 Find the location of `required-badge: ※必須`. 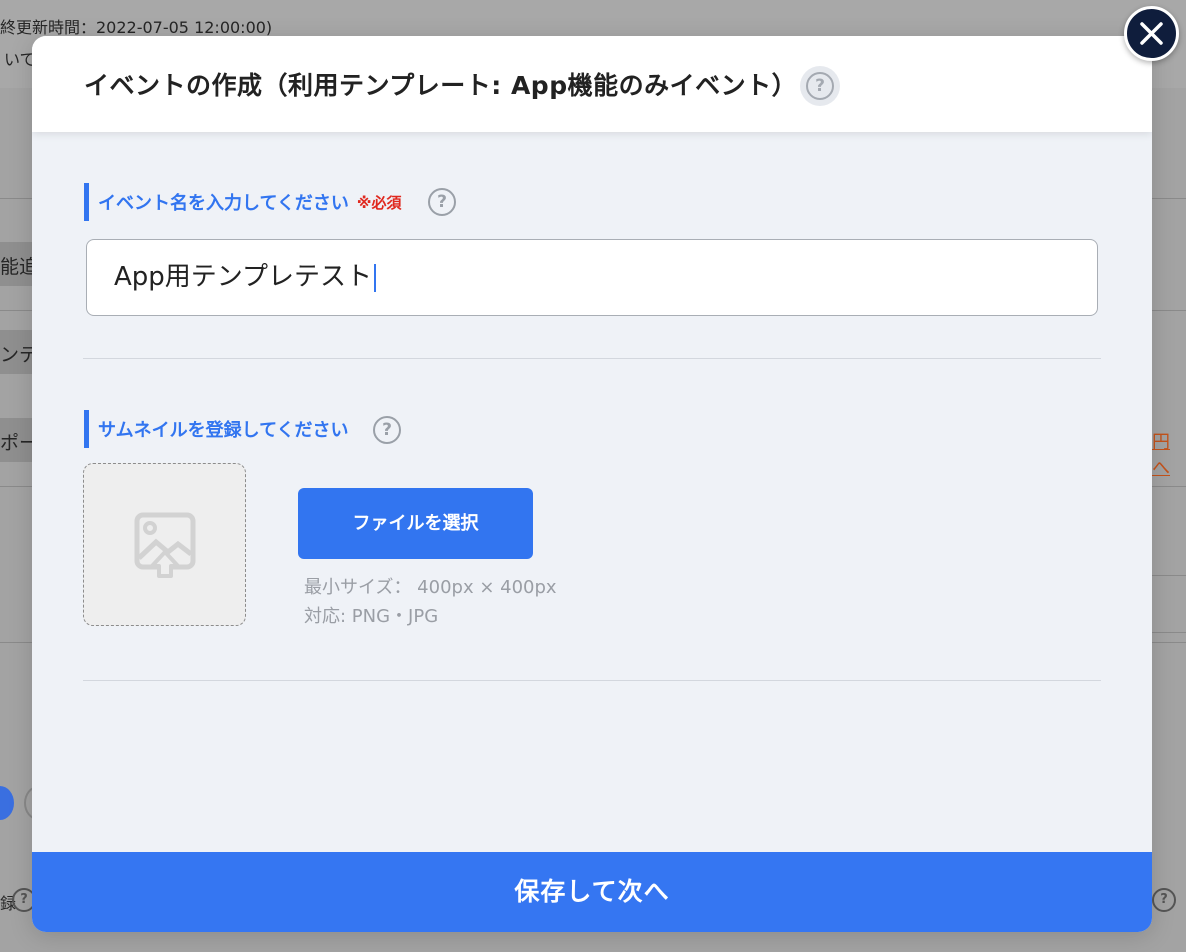

required-badge: ※必須 is located at coordinates (379, 202).